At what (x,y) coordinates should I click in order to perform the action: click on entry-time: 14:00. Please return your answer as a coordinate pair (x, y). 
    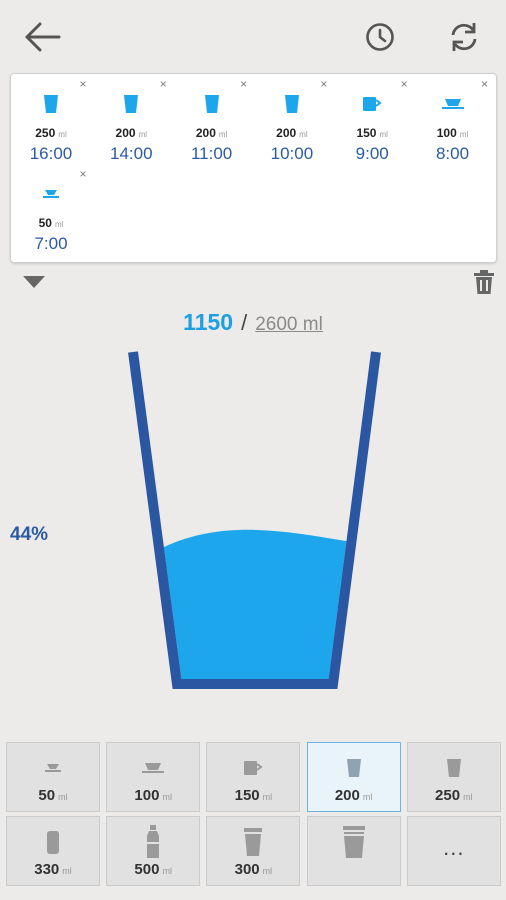
    Looking at the image, I should click on (131, 153).